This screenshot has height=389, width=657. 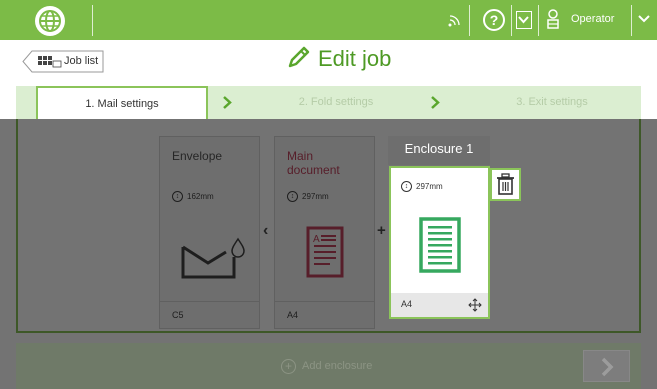 What do you see at coordinates (337, 366) in the screenshot?
I see `add-enclosure-label: Add enclosure` at bounding box center [337, 366].